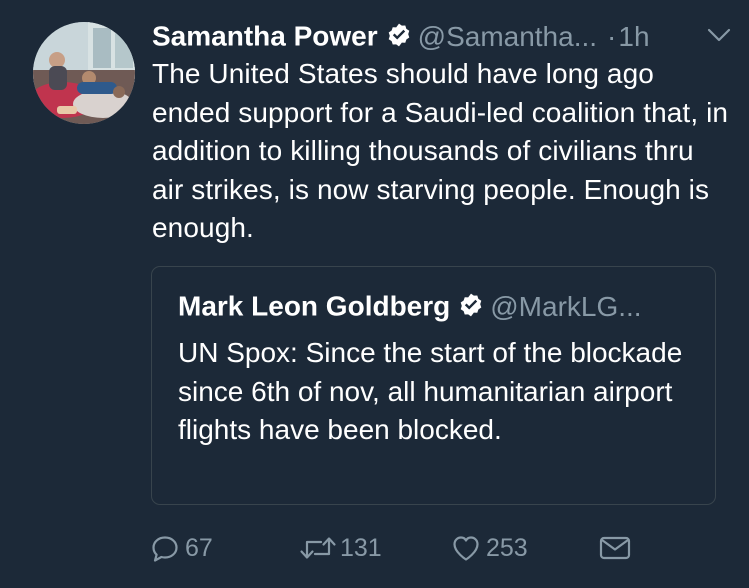  I want to click on retweet-icon, so click(318, 548).